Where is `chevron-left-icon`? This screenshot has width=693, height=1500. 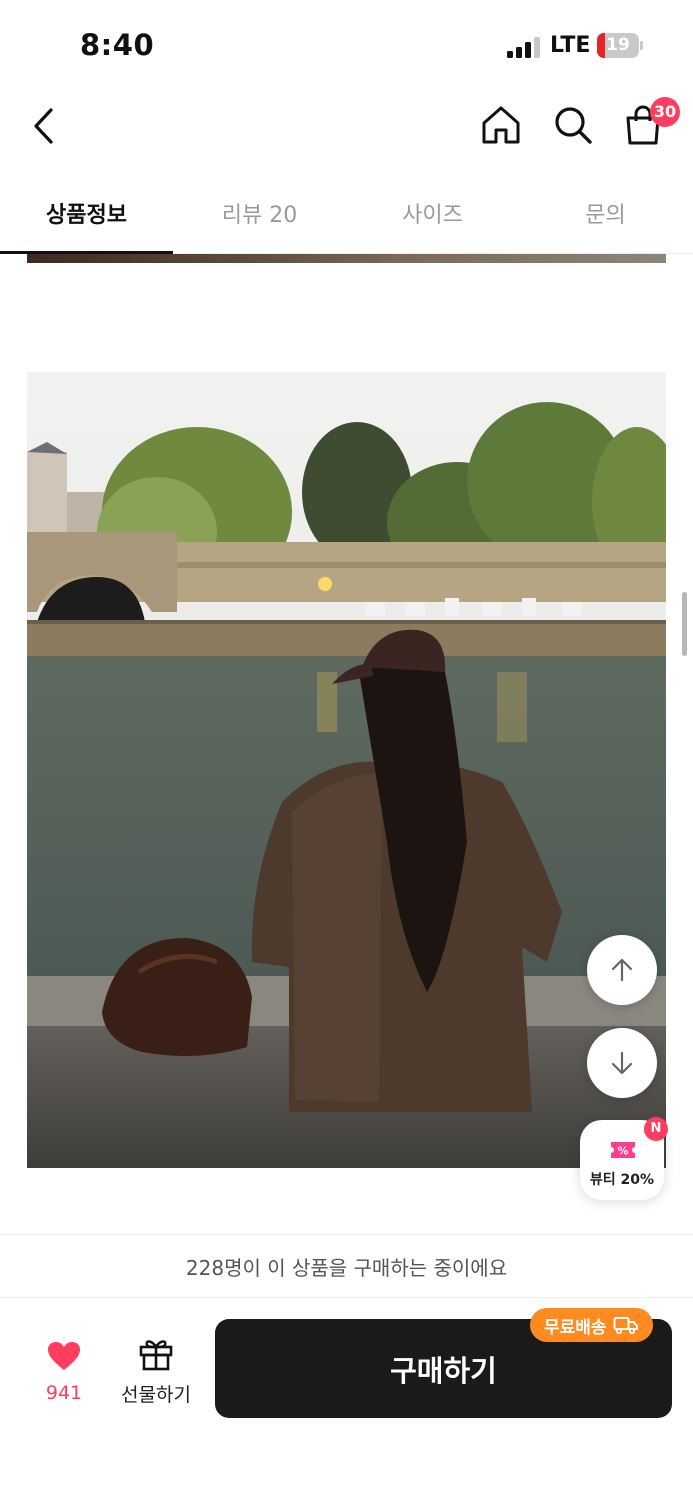 chevron-left-icon is located at coordinates (43, 126).